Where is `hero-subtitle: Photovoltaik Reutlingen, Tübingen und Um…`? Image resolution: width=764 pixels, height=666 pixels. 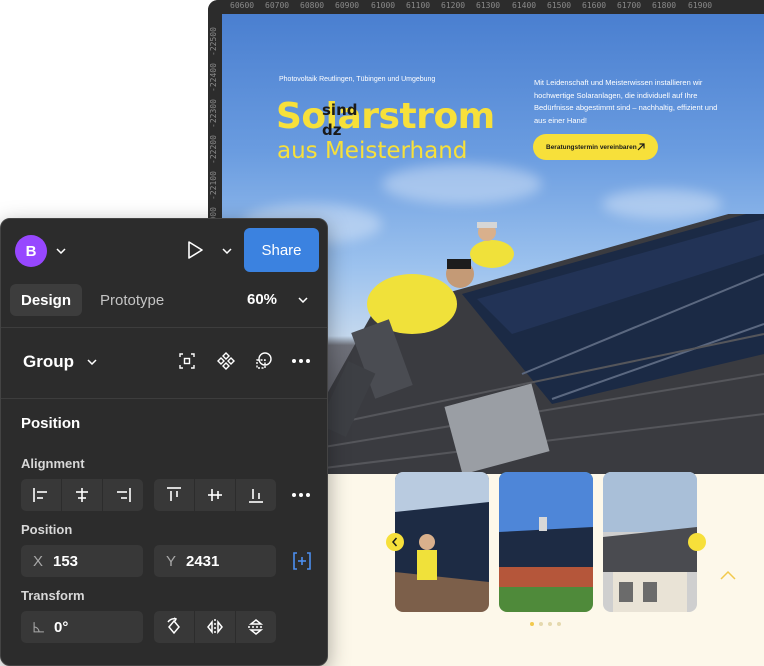 hero-subtitle: Photovoltaik Reutlingen, Tübingen und Um… is located at coordinates (357, 79).